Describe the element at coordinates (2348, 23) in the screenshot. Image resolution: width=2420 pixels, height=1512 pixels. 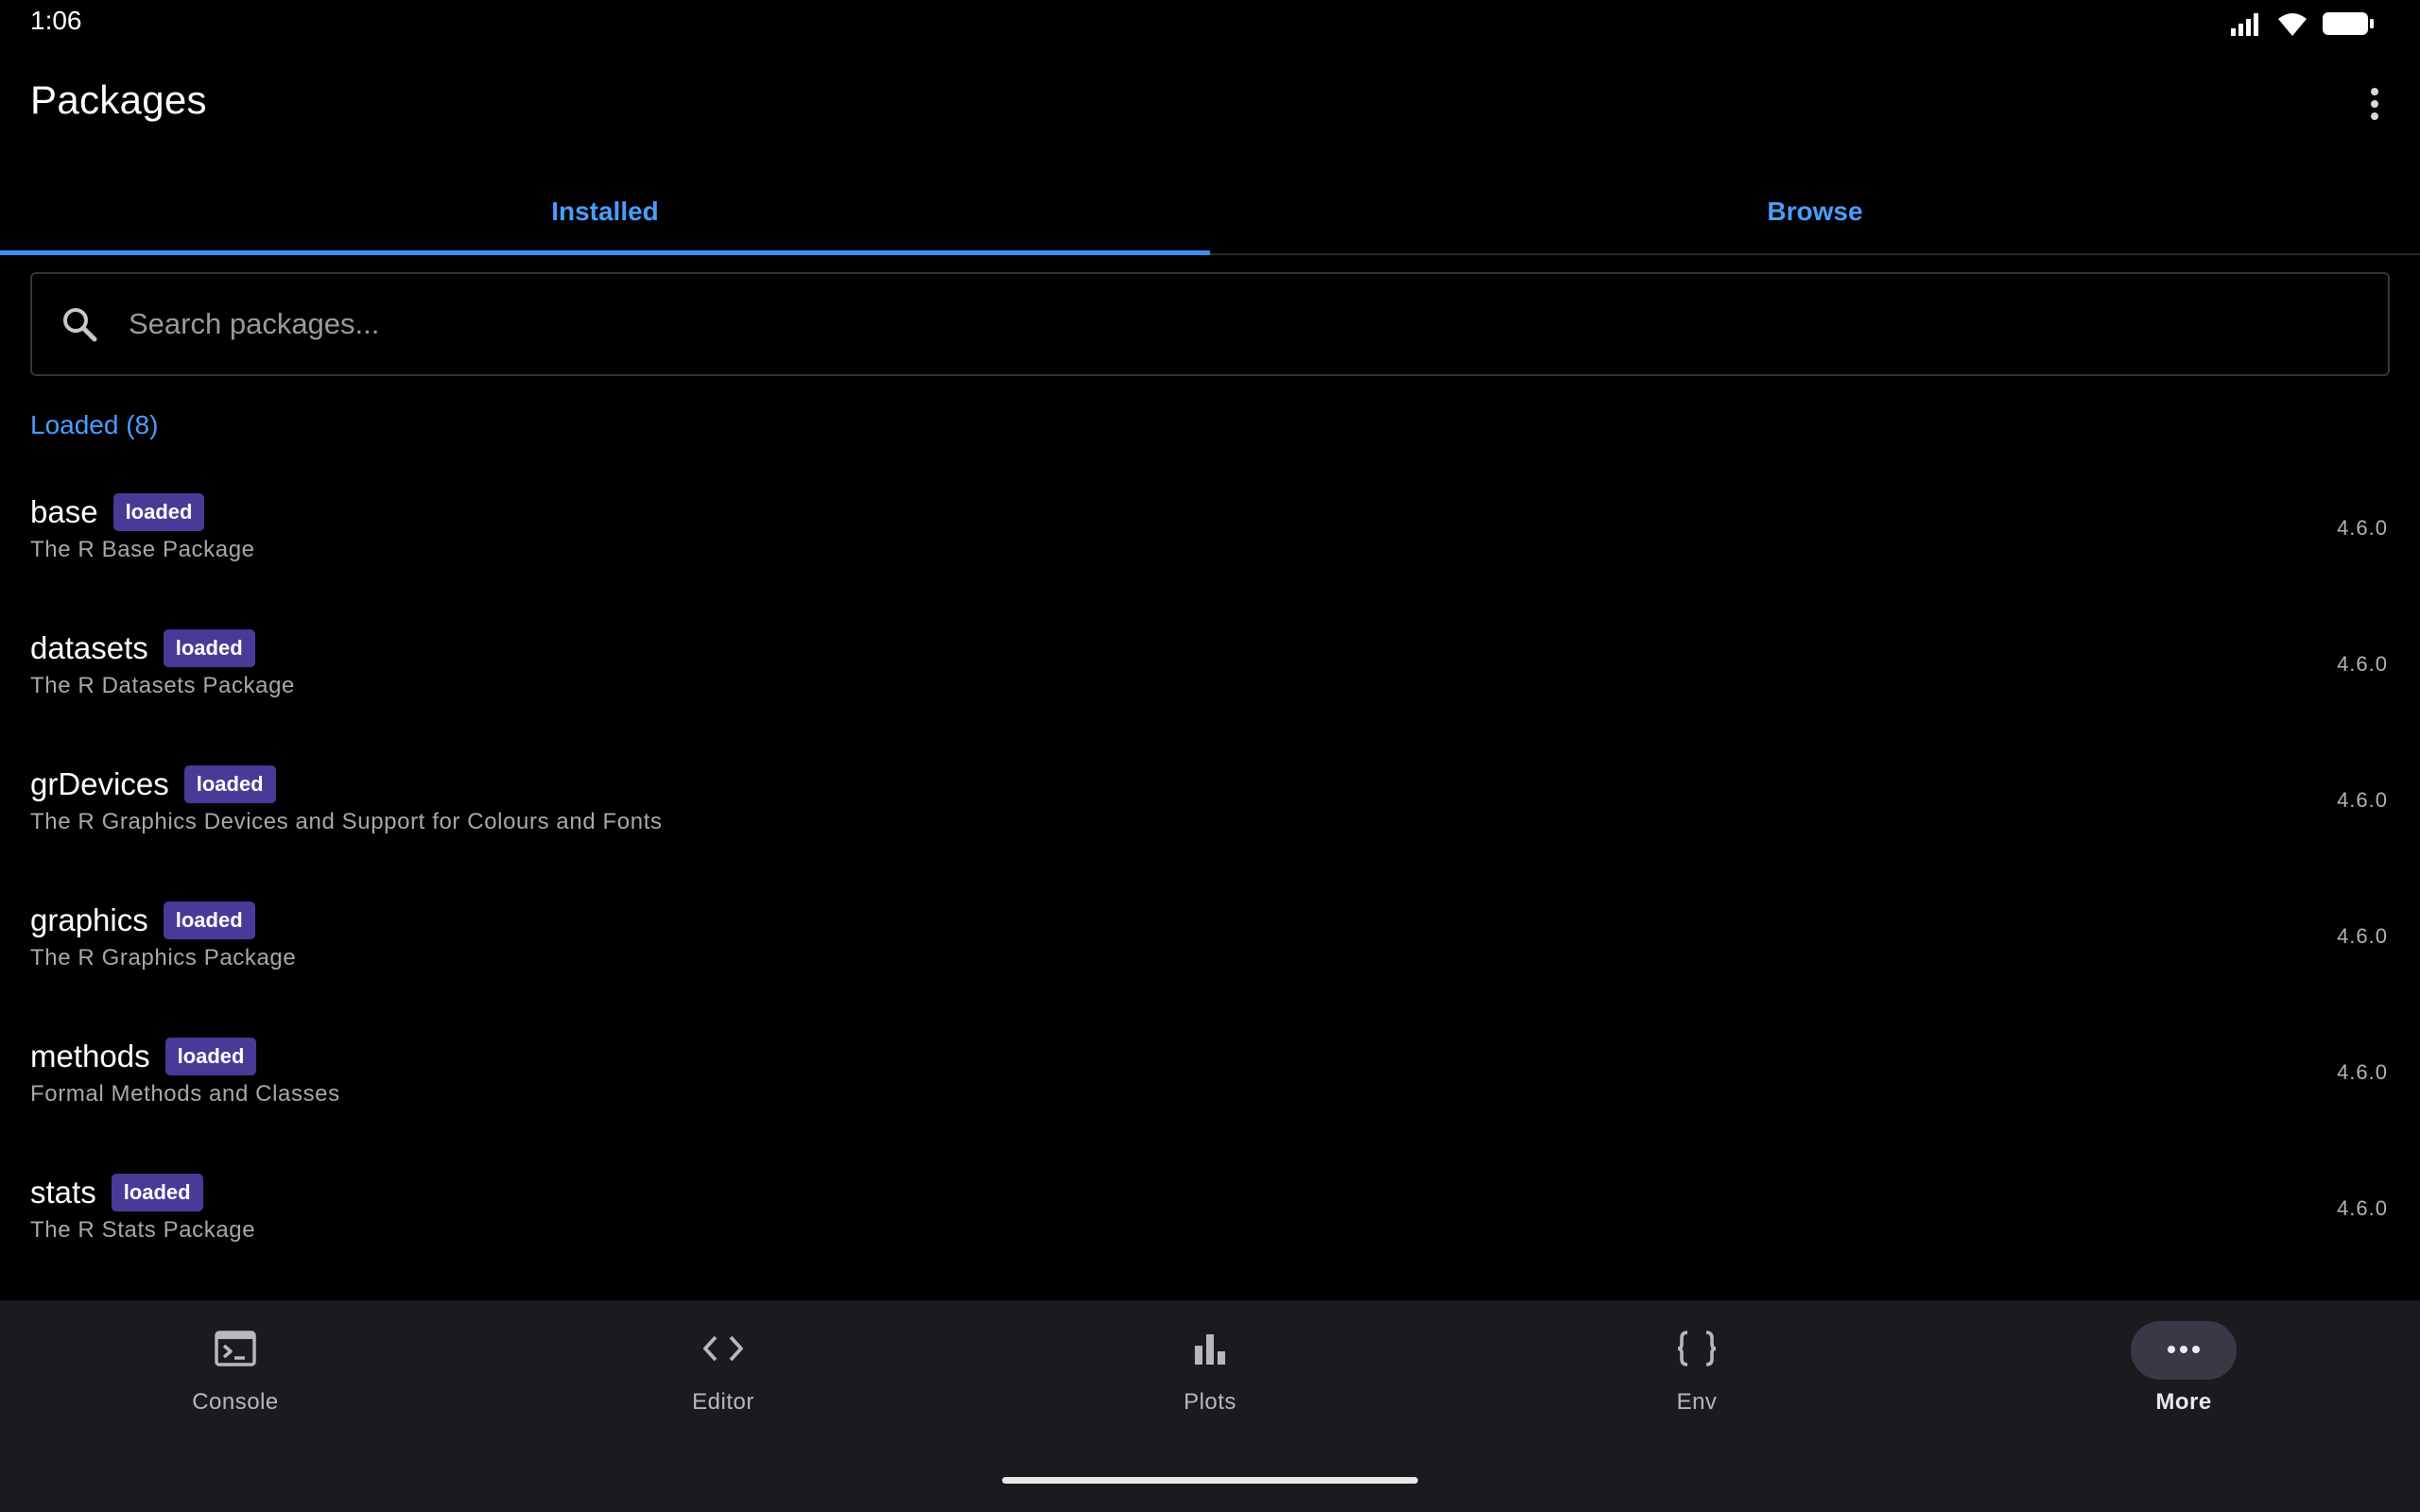
I see `battery-icon` at that location.